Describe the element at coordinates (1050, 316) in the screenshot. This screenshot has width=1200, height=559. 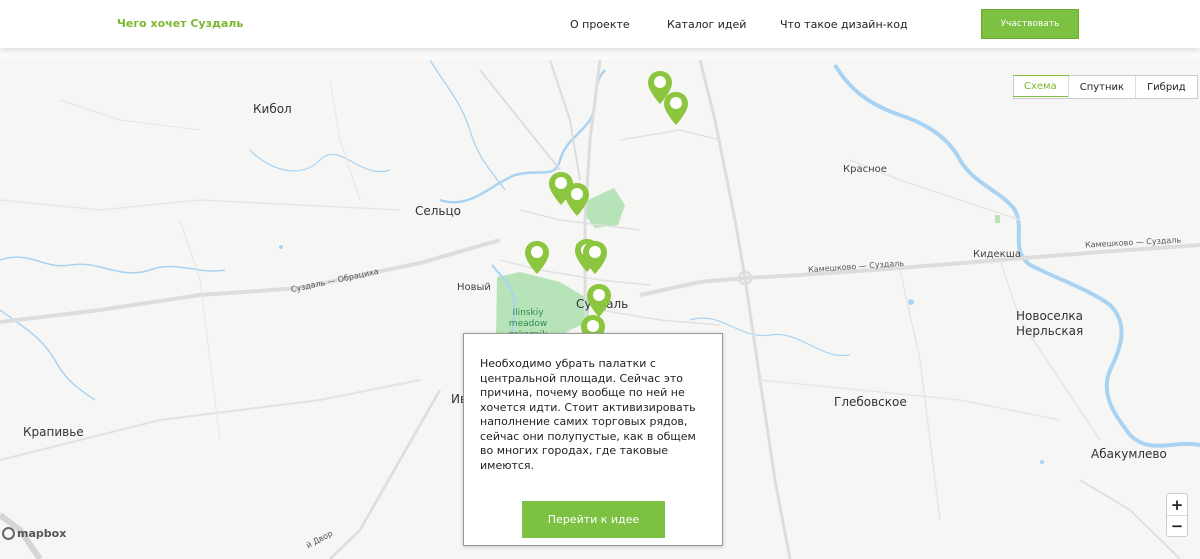
I see `place-novoselka: Новоселка` at that location.